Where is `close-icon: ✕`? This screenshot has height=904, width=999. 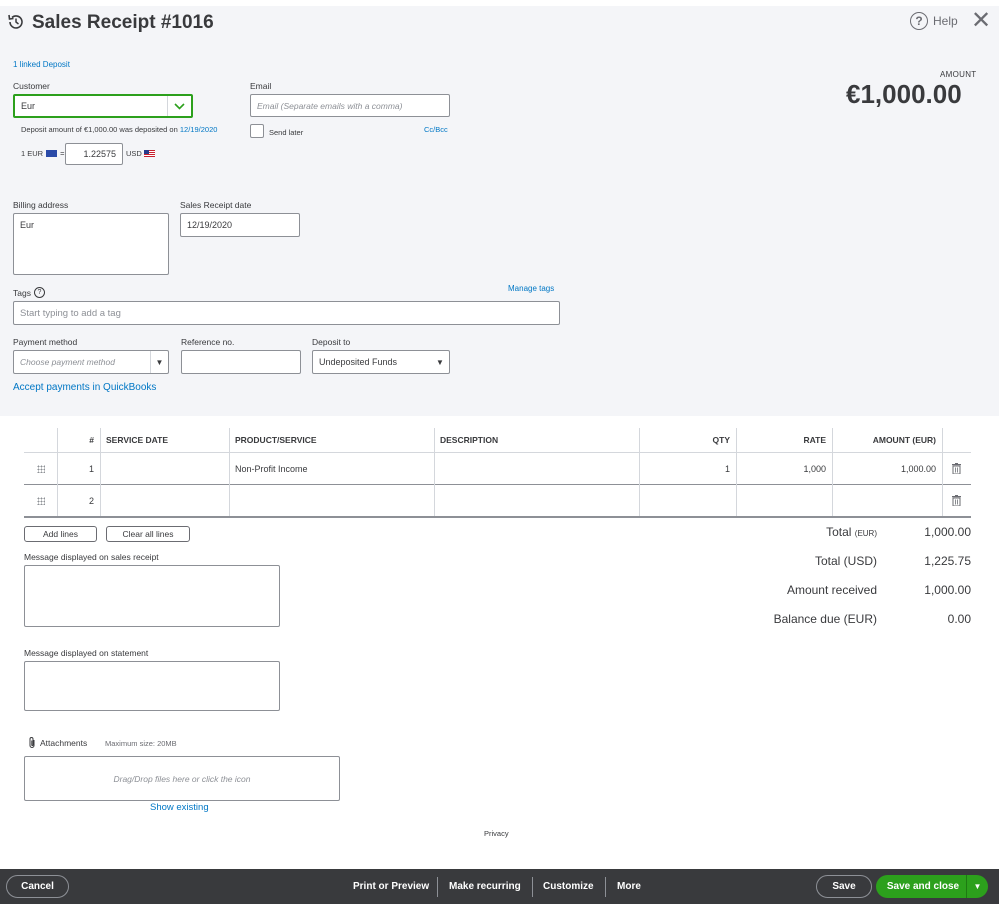 close-icon: ✕ is located at coordinates (981, 21).